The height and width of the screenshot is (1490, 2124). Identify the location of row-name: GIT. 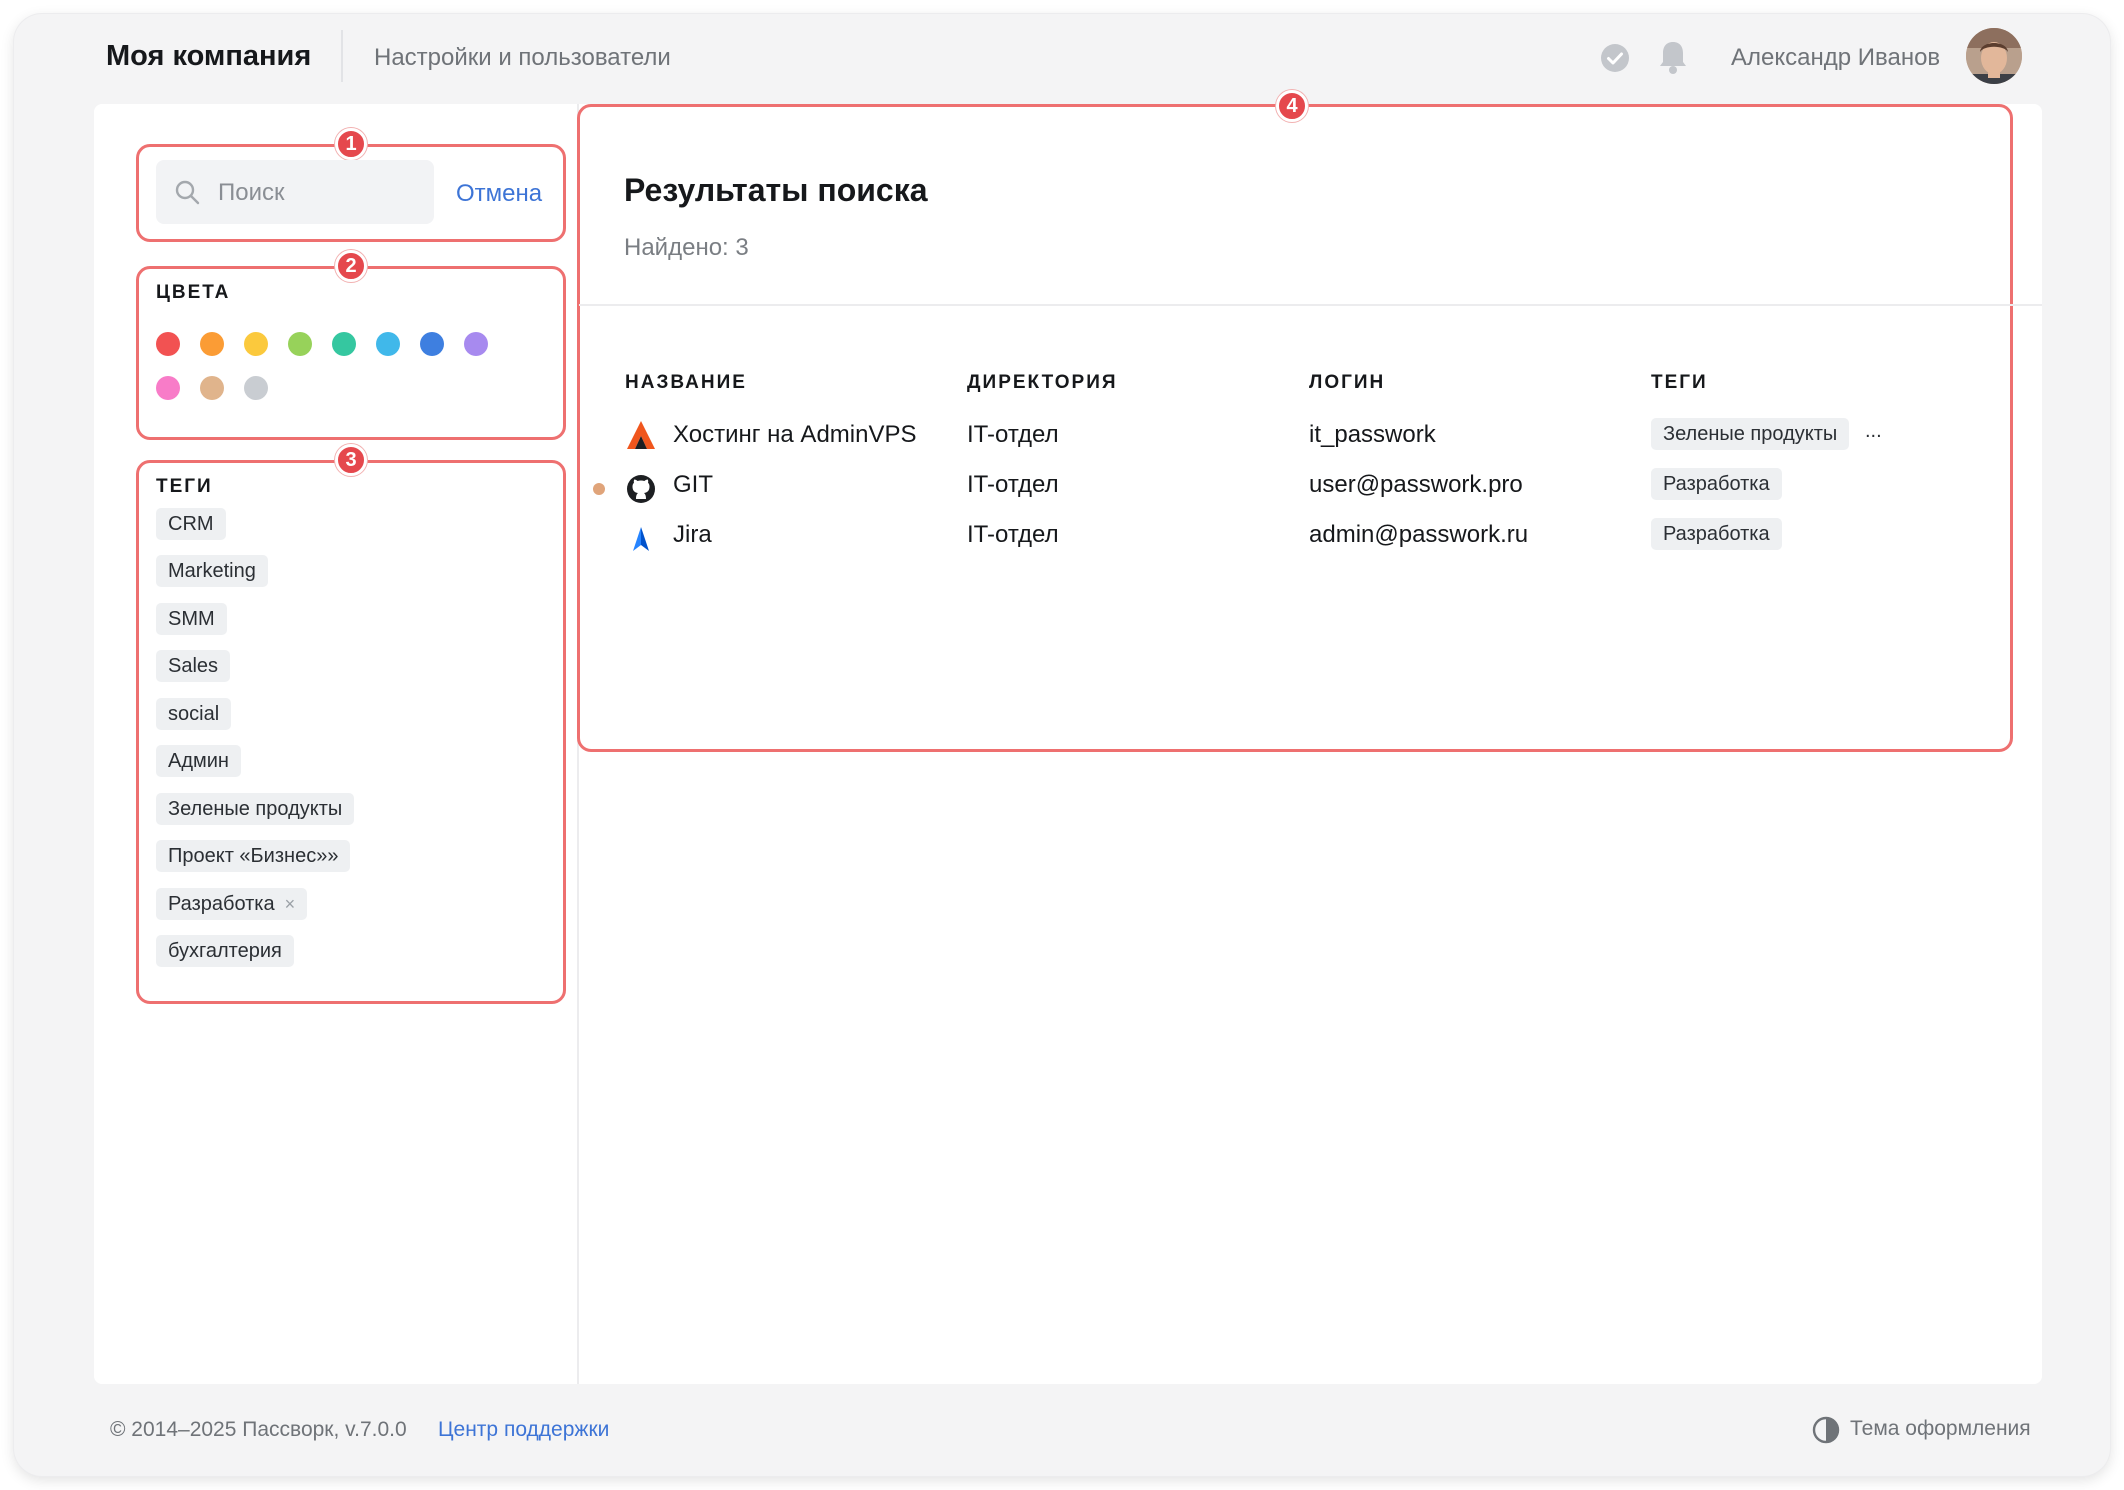
(693, 484).